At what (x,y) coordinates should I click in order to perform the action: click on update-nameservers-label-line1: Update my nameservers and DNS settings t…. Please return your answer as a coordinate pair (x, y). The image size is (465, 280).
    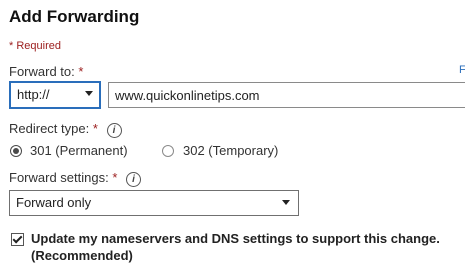
    Looking at the image, I should click on (235, 238).